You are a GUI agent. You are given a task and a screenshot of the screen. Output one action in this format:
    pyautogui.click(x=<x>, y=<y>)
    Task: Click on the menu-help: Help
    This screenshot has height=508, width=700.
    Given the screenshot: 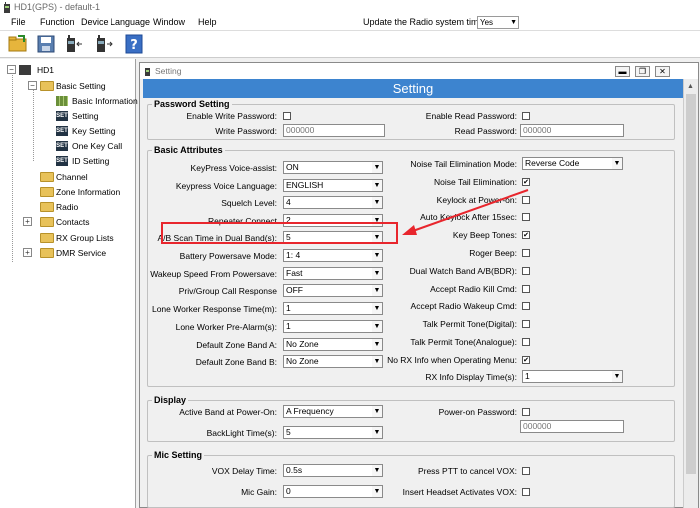 What is the action you would take?
    pyautogui.click(x=207, y=22)
    